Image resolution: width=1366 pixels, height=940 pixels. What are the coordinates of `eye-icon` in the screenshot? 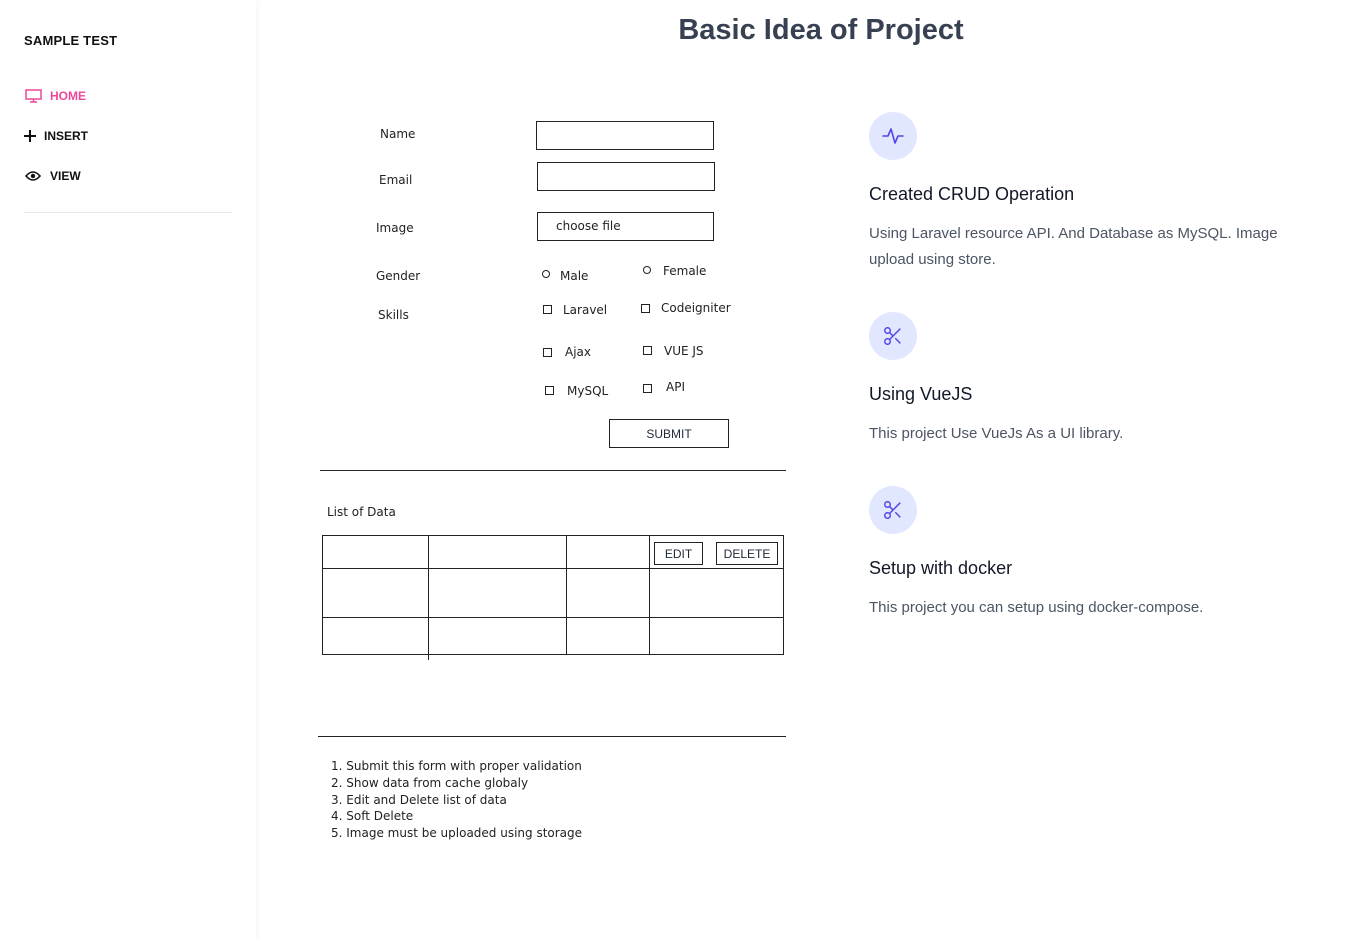 It's located at (33, 176).